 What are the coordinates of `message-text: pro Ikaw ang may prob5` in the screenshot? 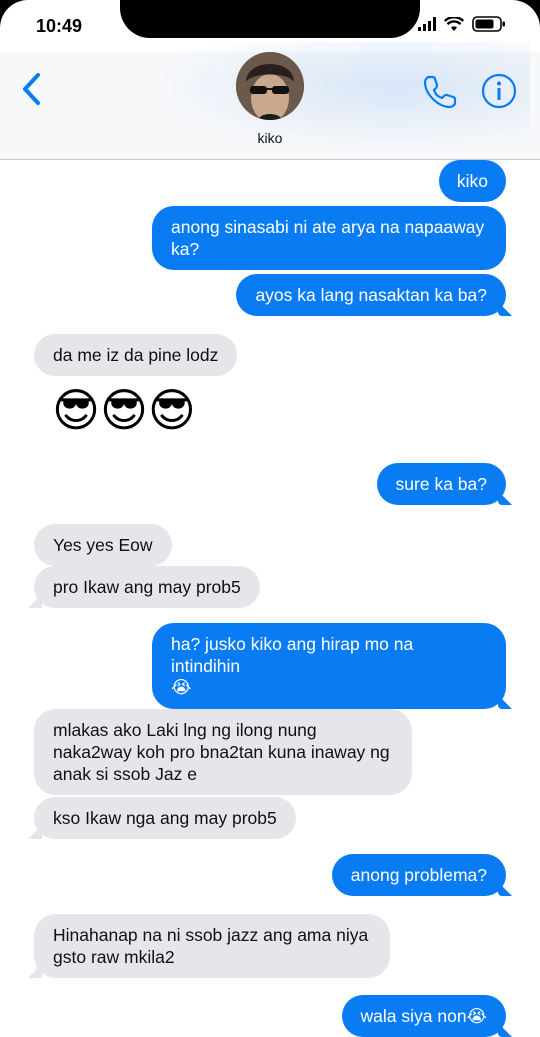 It's located at (147, 587).